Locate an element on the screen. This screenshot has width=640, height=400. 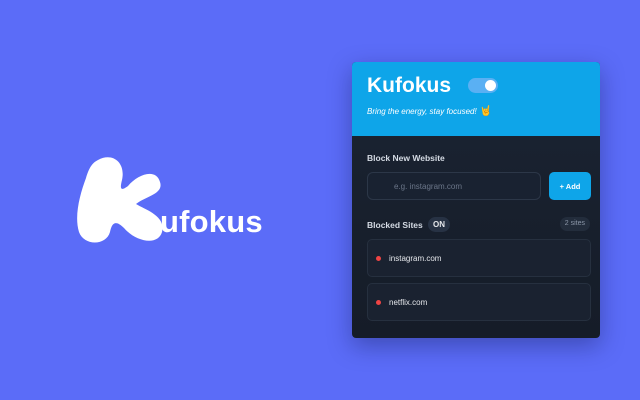
site-name: instagram.com is located at coordinates (415, 258).